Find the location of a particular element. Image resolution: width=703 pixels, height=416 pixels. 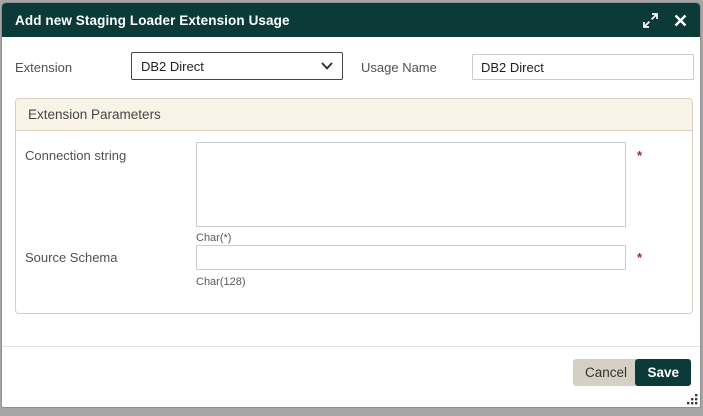

cancel-button: Cancel is located at coordinates (605, 372).